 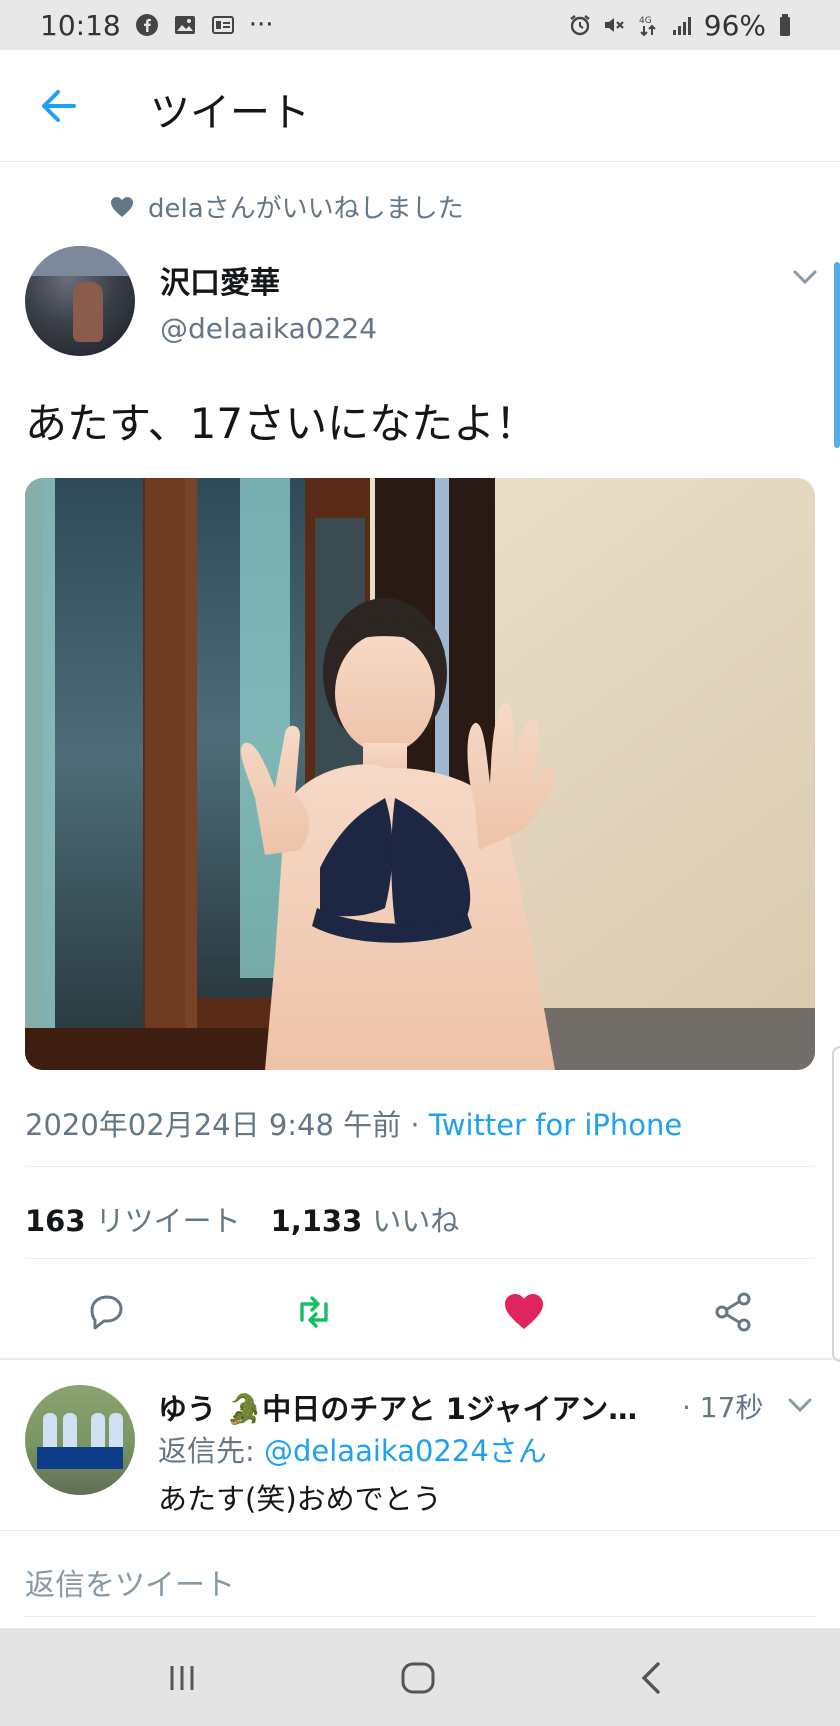 I want to click on signal-icon, so click(x=681, y=26).